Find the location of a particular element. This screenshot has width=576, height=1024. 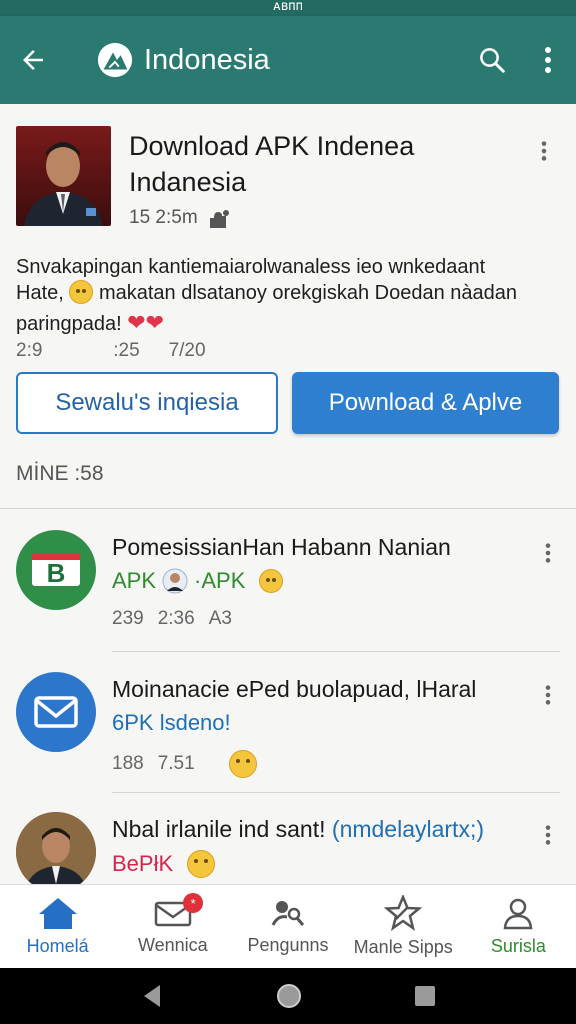

item-tag: APK is located at coordinates (134, 580).